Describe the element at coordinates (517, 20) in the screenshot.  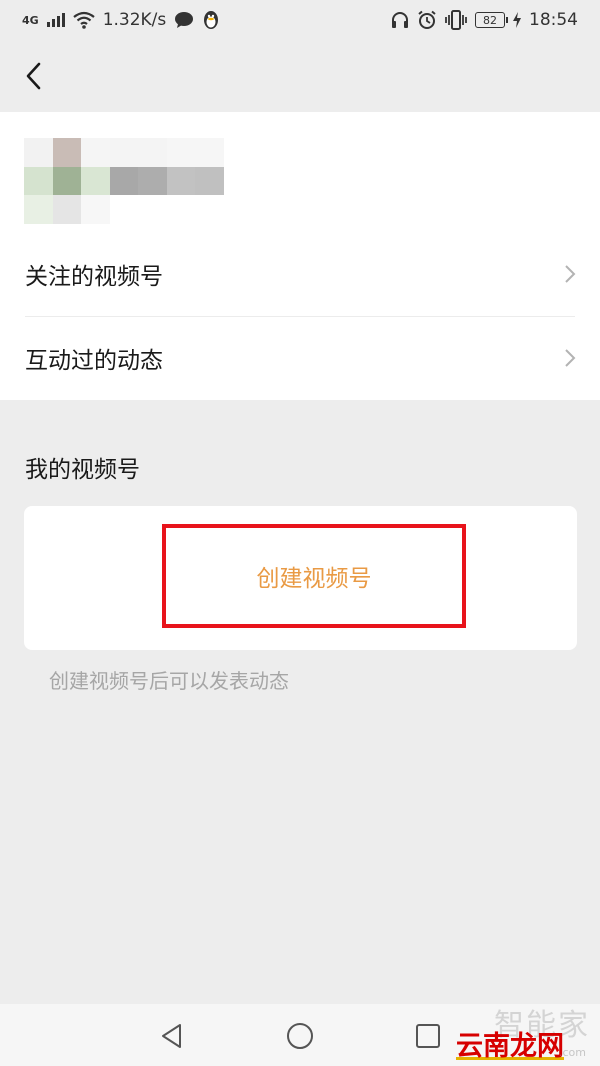
I see `charging-icon` at that location.